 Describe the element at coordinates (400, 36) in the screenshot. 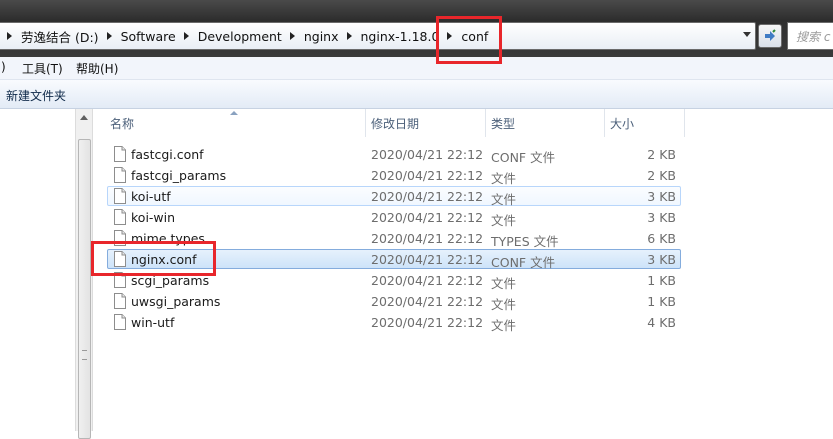

I see `breadcrumb-item-nginx-version: nginx-1.18.0` at that location.